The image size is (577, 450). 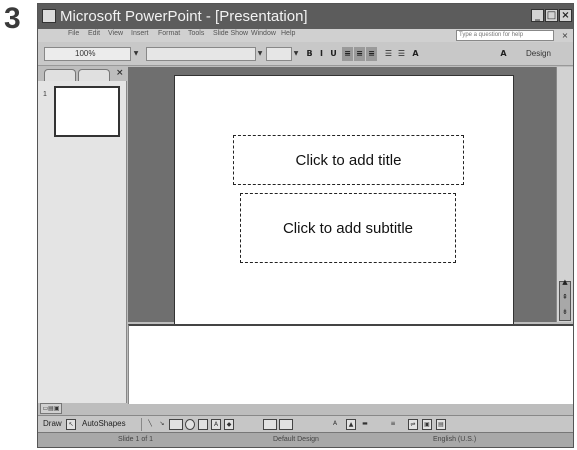 I want to click on font-size-select, so click(x=279, y=54).